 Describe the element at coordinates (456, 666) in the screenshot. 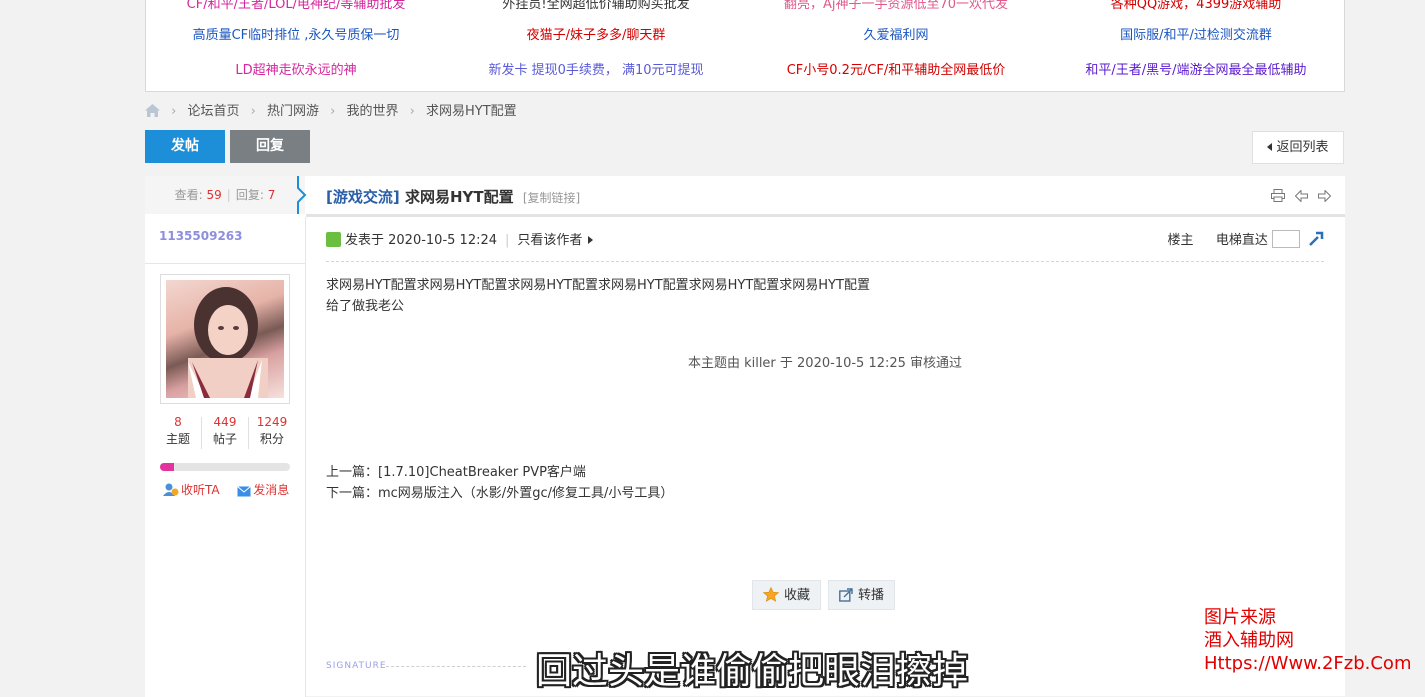

I see `signature-divider` at that location.